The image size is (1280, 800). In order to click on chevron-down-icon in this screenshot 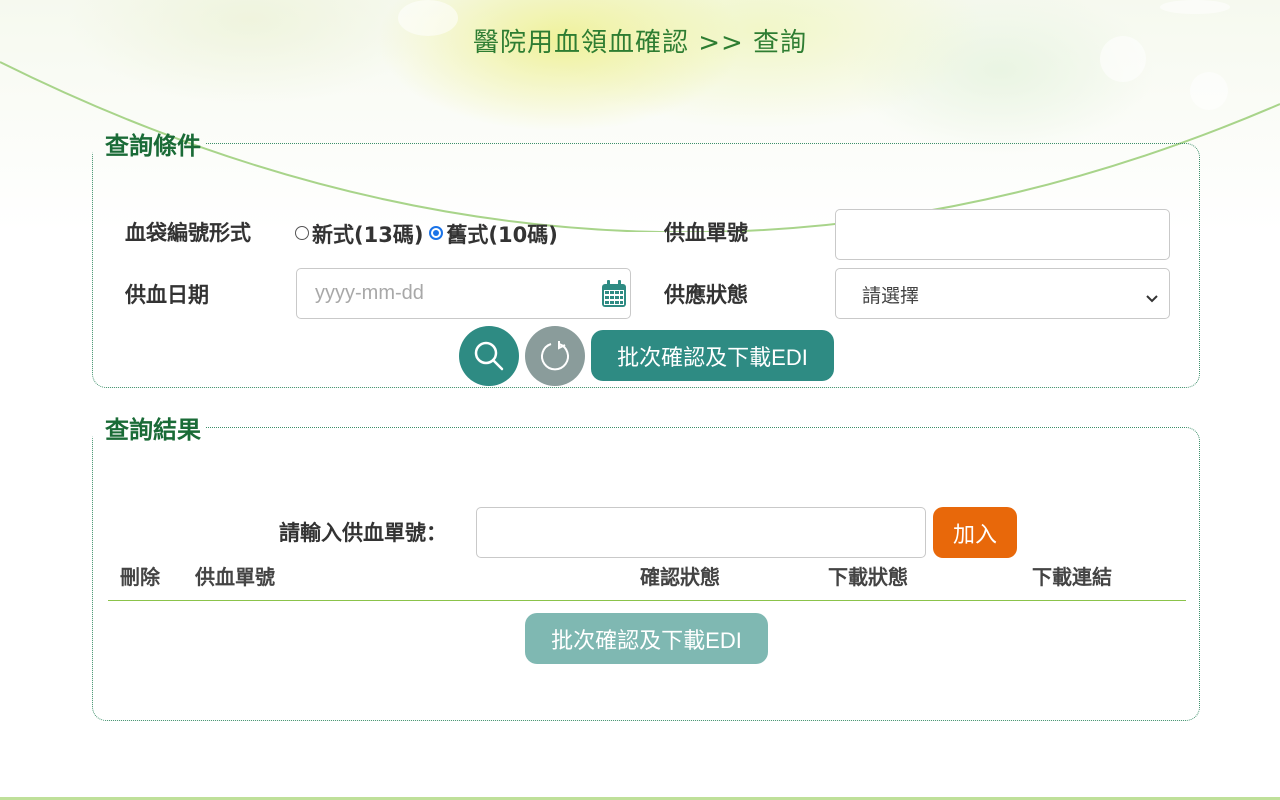, I will do `click(1152, 298)`.